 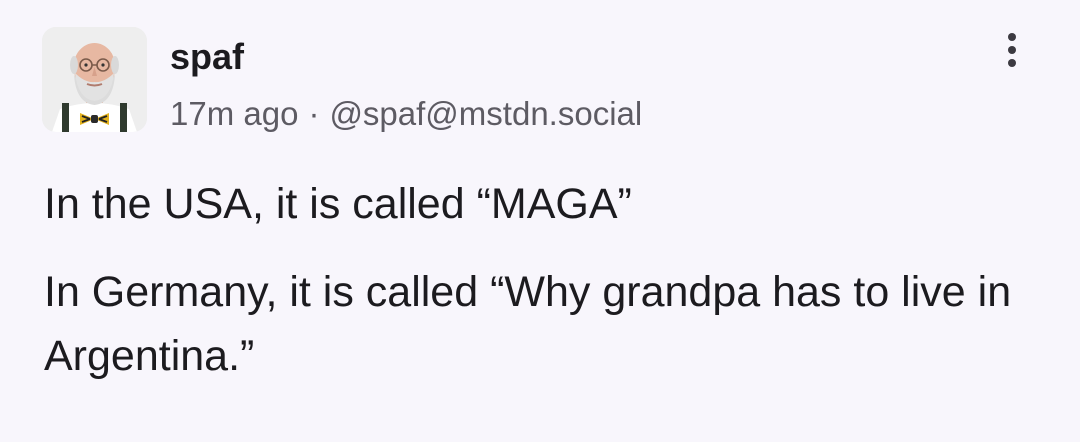 What do you see at coordinates (338, 204) in the screenshot?
I see `post-paragraph: In the USA, it is called “MAGA”` at bounding box center [338, 204].